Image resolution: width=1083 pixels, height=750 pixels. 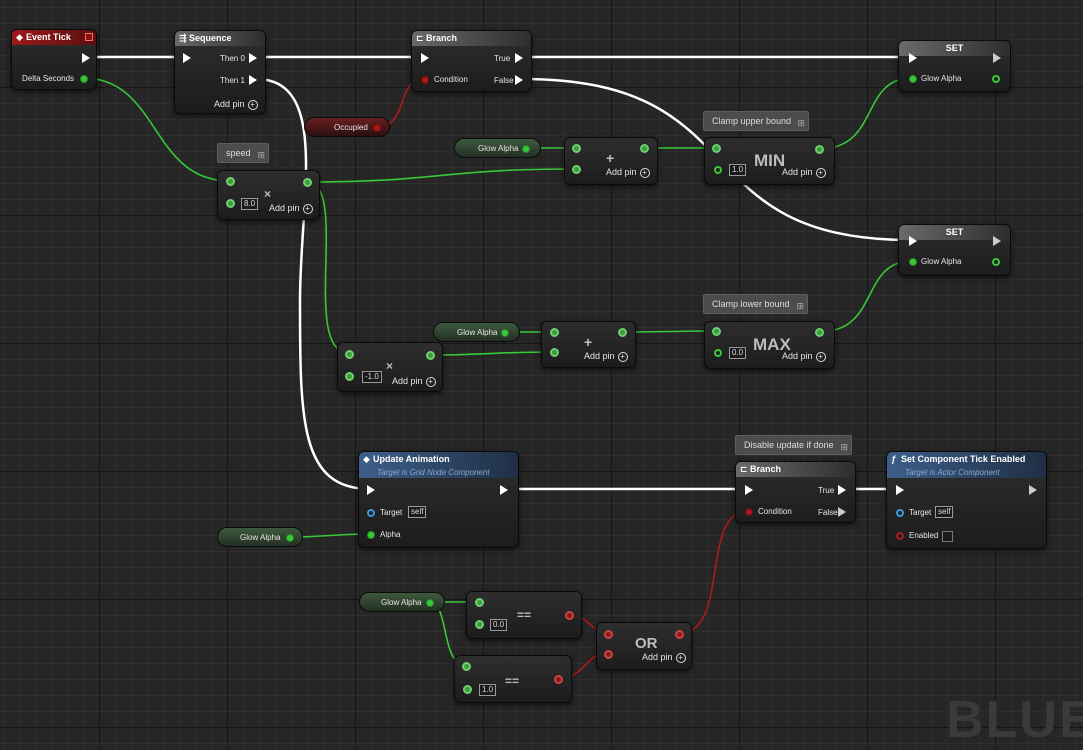 I want to click on multiply-node: -1.0 × Add pin +, so click(x=390, y=367).